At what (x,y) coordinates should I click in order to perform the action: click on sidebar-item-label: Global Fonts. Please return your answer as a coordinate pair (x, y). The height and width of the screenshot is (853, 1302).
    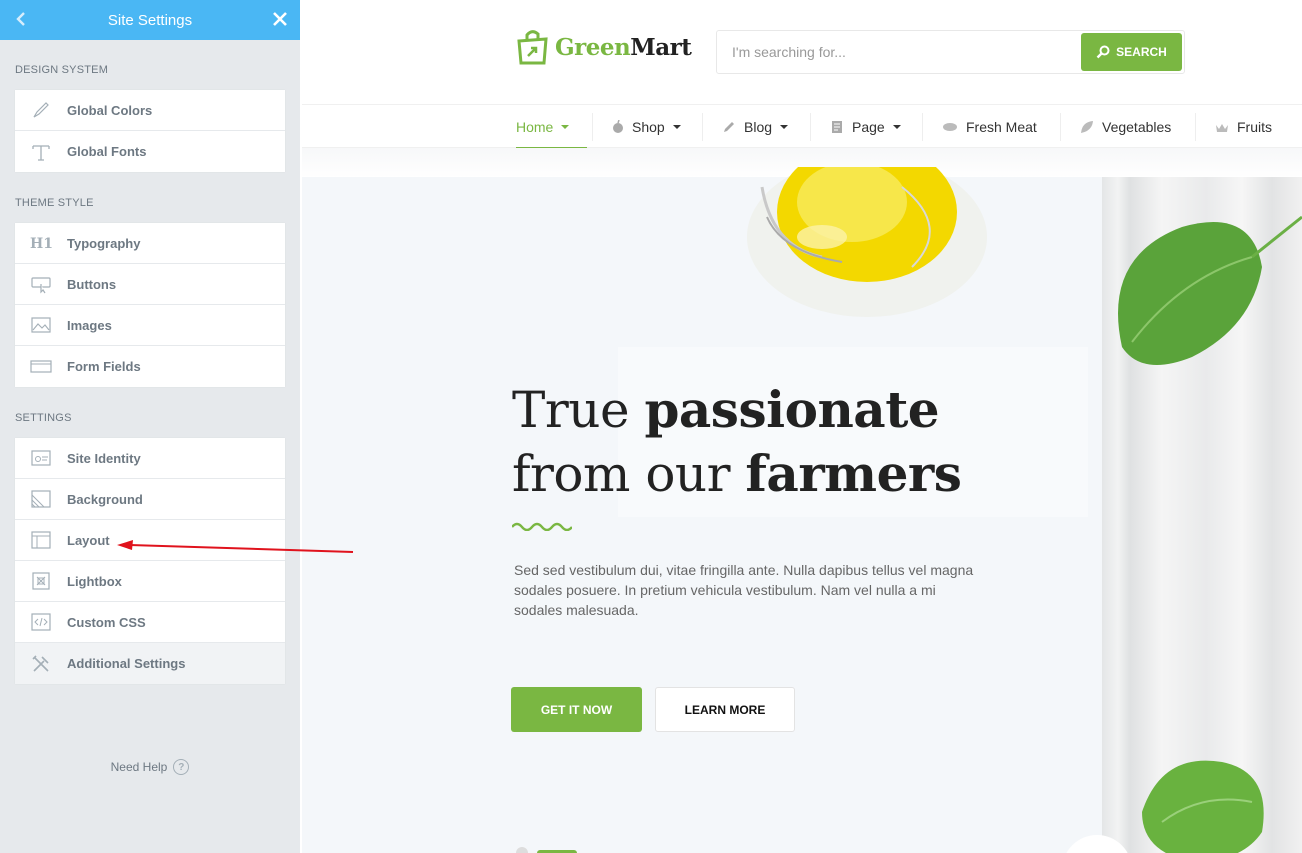
    Looking at the image, I should click on (107, 151).